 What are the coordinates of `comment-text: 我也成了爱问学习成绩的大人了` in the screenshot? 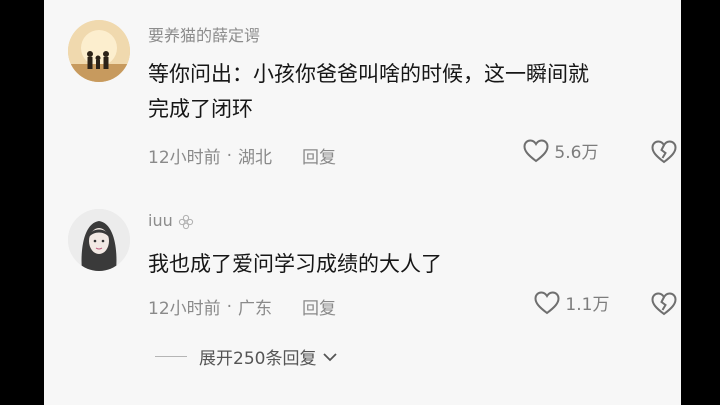 It's located at (408, 264).